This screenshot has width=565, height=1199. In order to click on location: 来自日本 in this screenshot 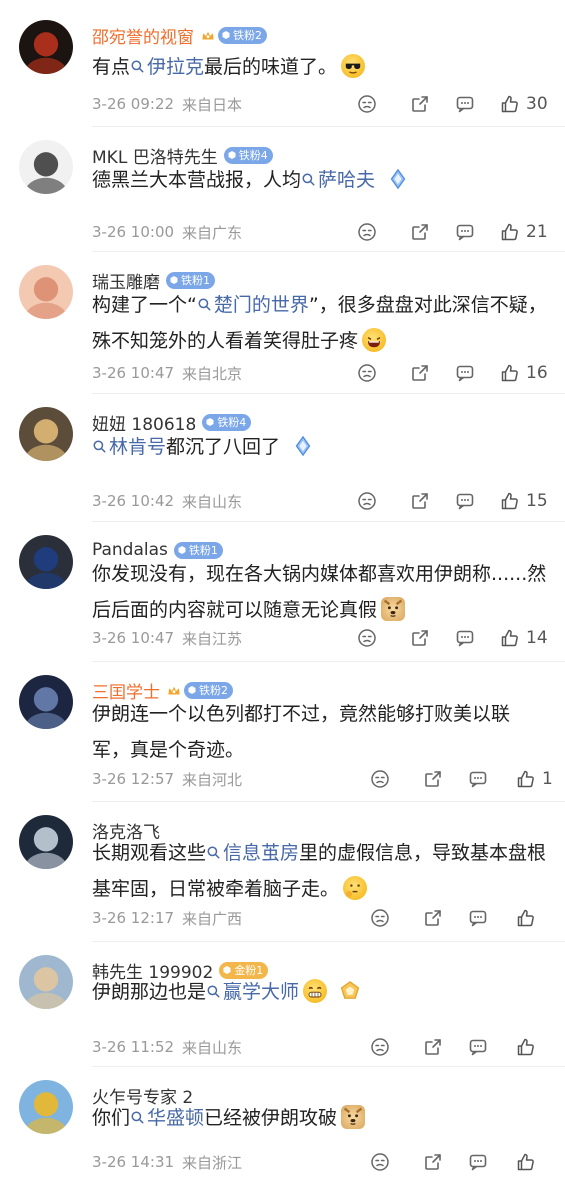, I will do `click(212, 104)`.